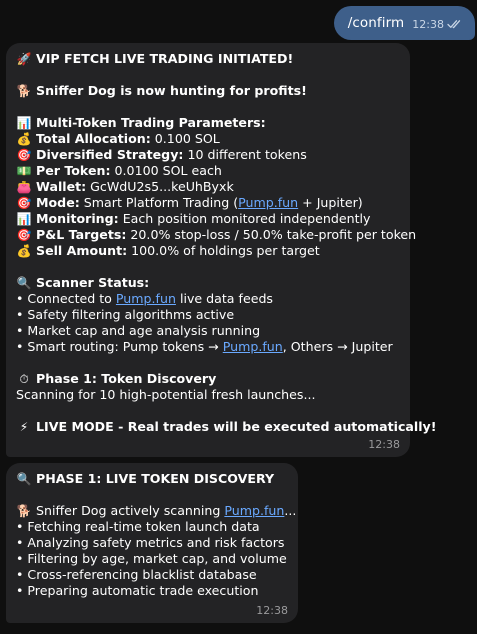 The height and width of the screenshot is (634, 477). Describe the element at coordinates (24, 427) in the screenshot. I see `lightning-icon: ⚡` at that location.